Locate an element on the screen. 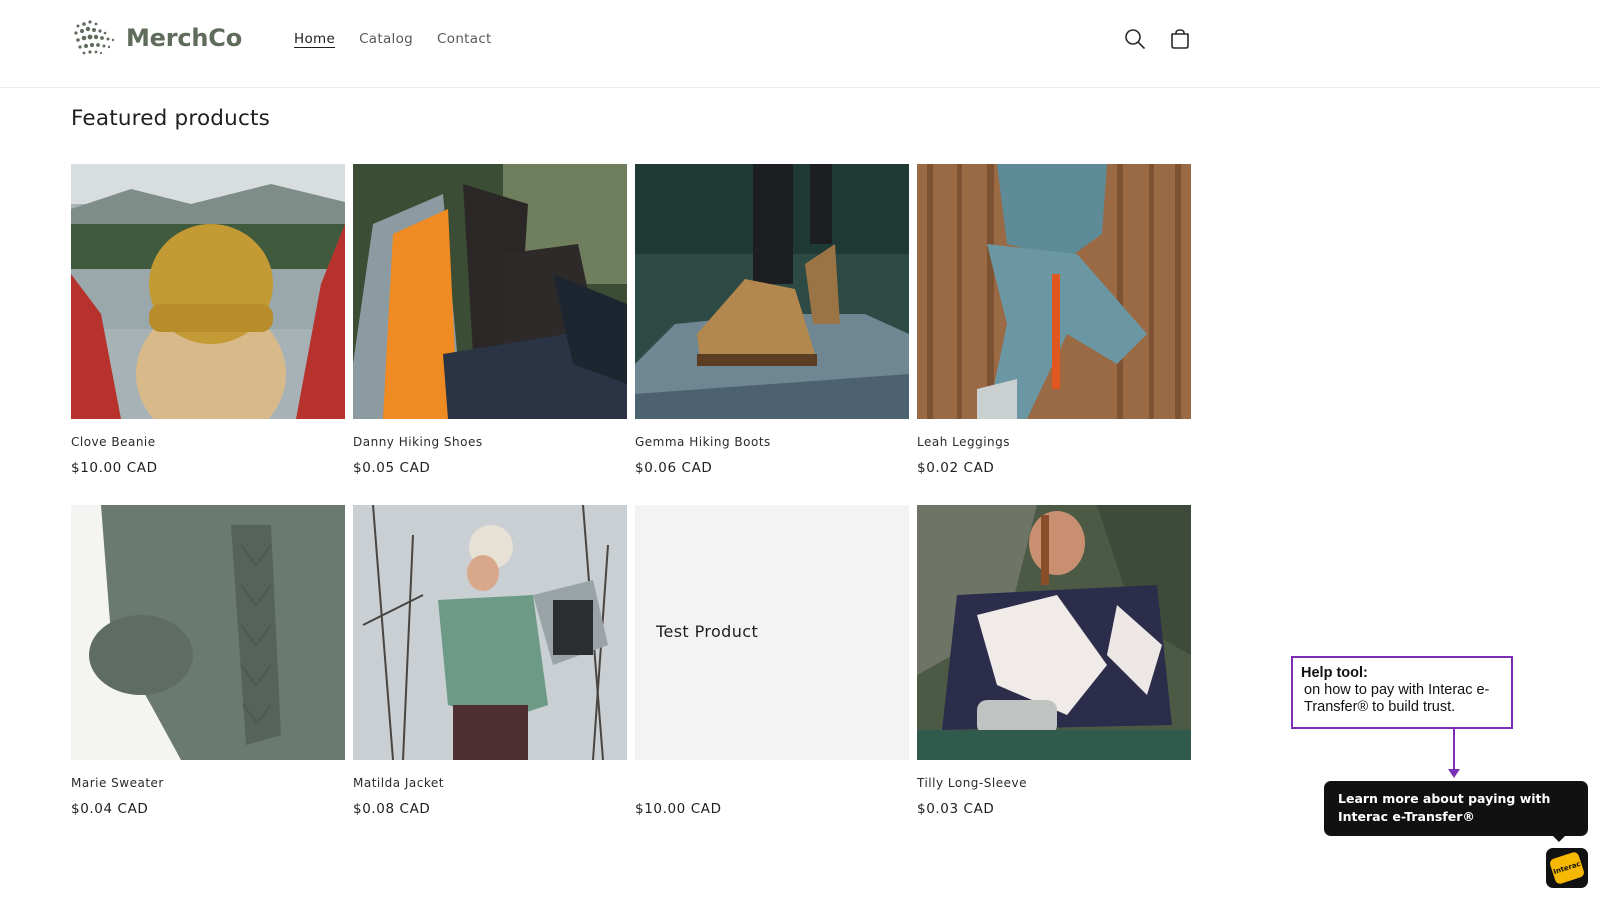 The height and width of the screenshot is (900, 1600). product-image-placeholder: Test Product is located at coordinates (772, 632).